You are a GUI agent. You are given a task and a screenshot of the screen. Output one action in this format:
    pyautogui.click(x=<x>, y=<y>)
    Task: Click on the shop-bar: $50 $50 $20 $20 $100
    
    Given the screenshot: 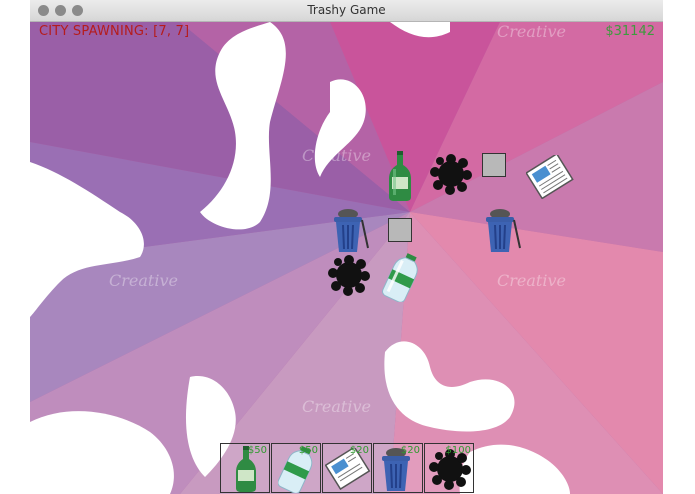 What is the action you would take?
    pyautogui.click(x=347, y=468)
    